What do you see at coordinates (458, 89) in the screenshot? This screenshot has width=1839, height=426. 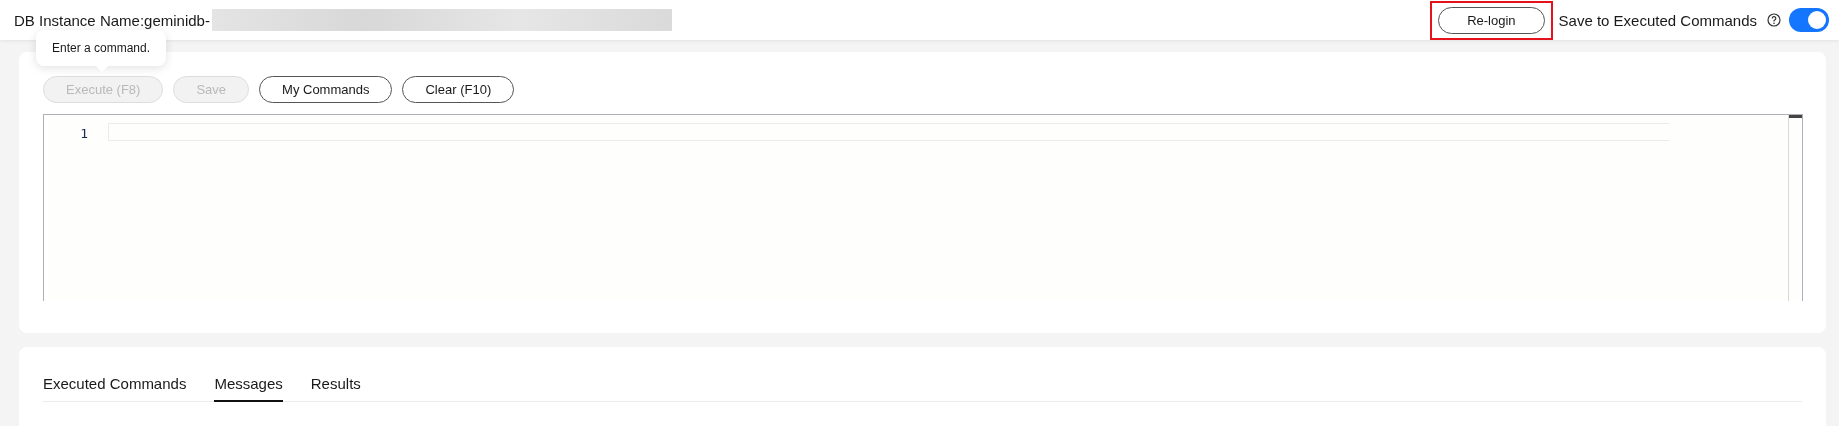 I see `toolbar-button: Clear (F10)` at bounding box center [458, 89].